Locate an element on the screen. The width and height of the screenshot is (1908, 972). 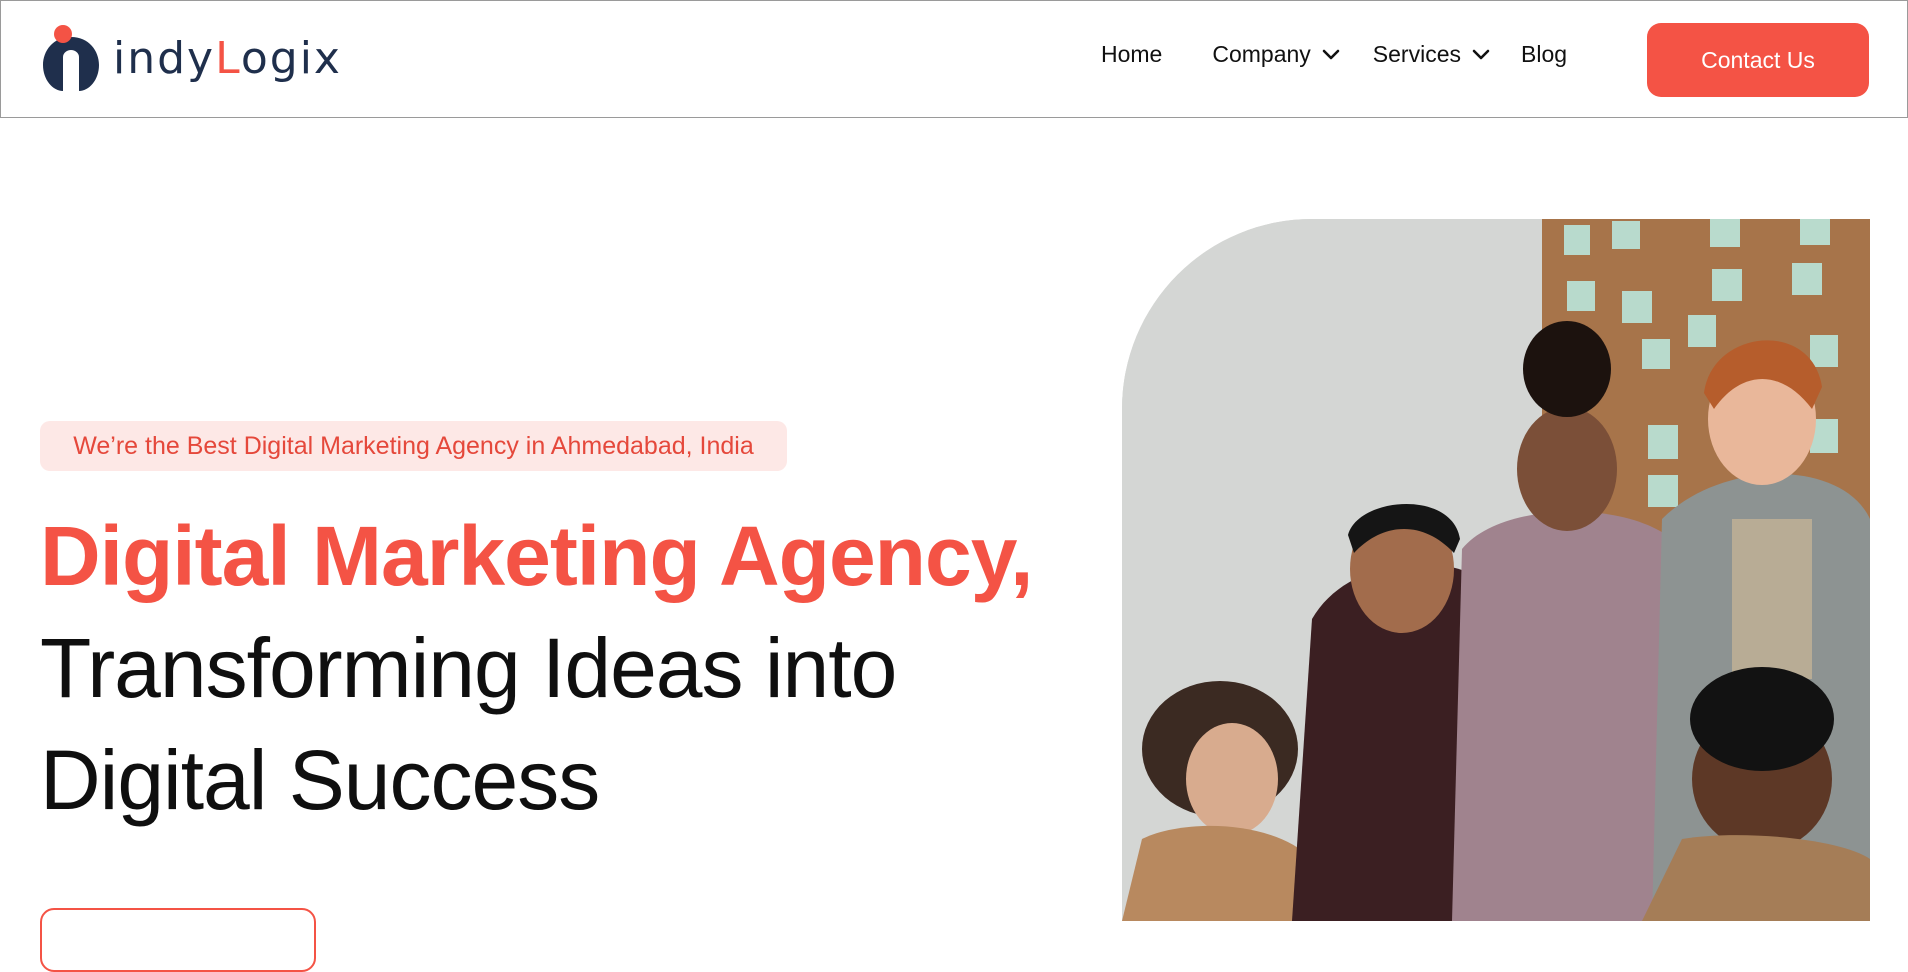
nav-services-label: Services is located at coordinates (1416, 54).